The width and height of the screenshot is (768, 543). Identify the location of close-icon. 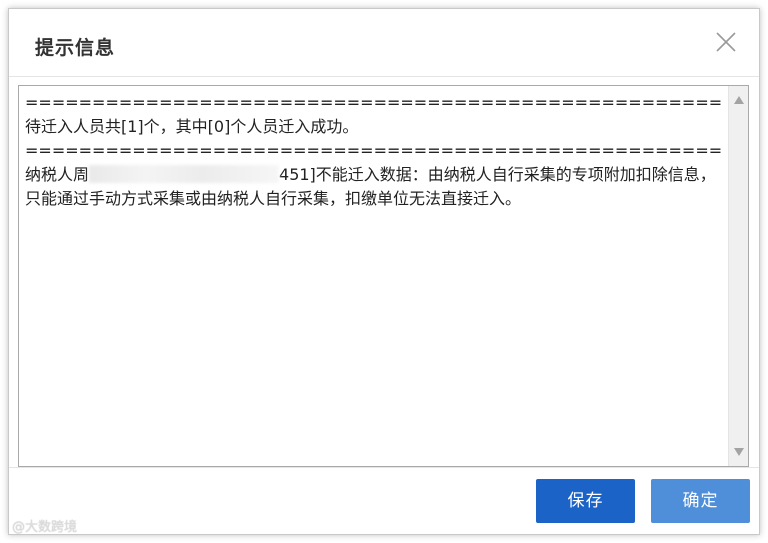
(726, 42).